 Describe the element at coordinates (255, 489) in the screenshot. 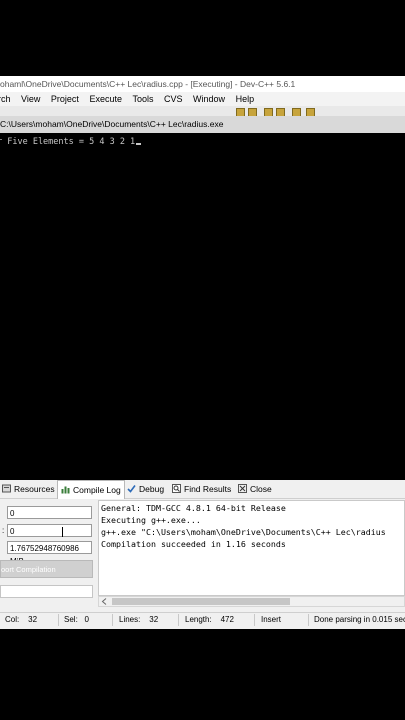

I see `tab-close: Close` at that location.